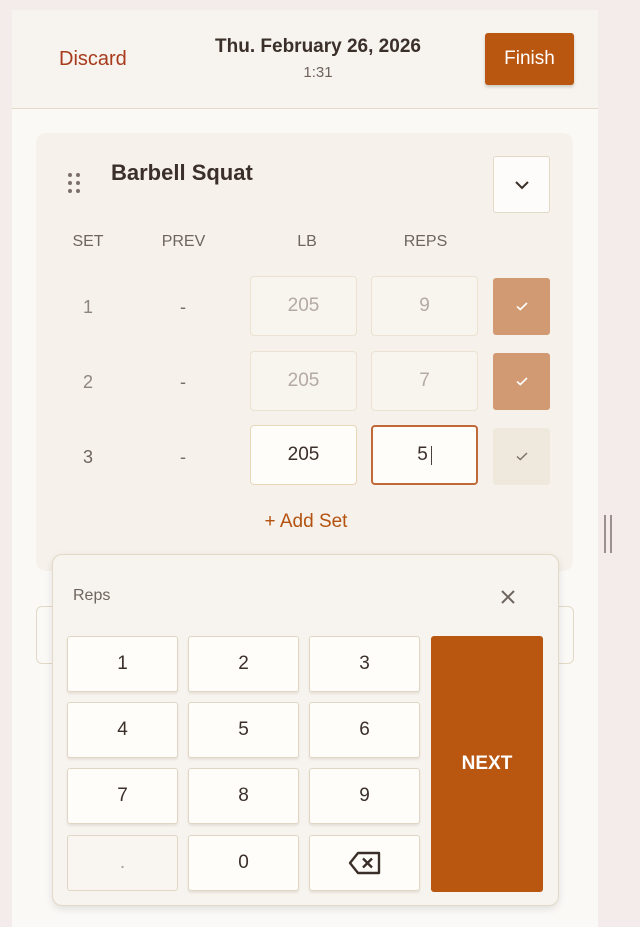  I want to click on reps-input-value: 5, so click(422, 454).